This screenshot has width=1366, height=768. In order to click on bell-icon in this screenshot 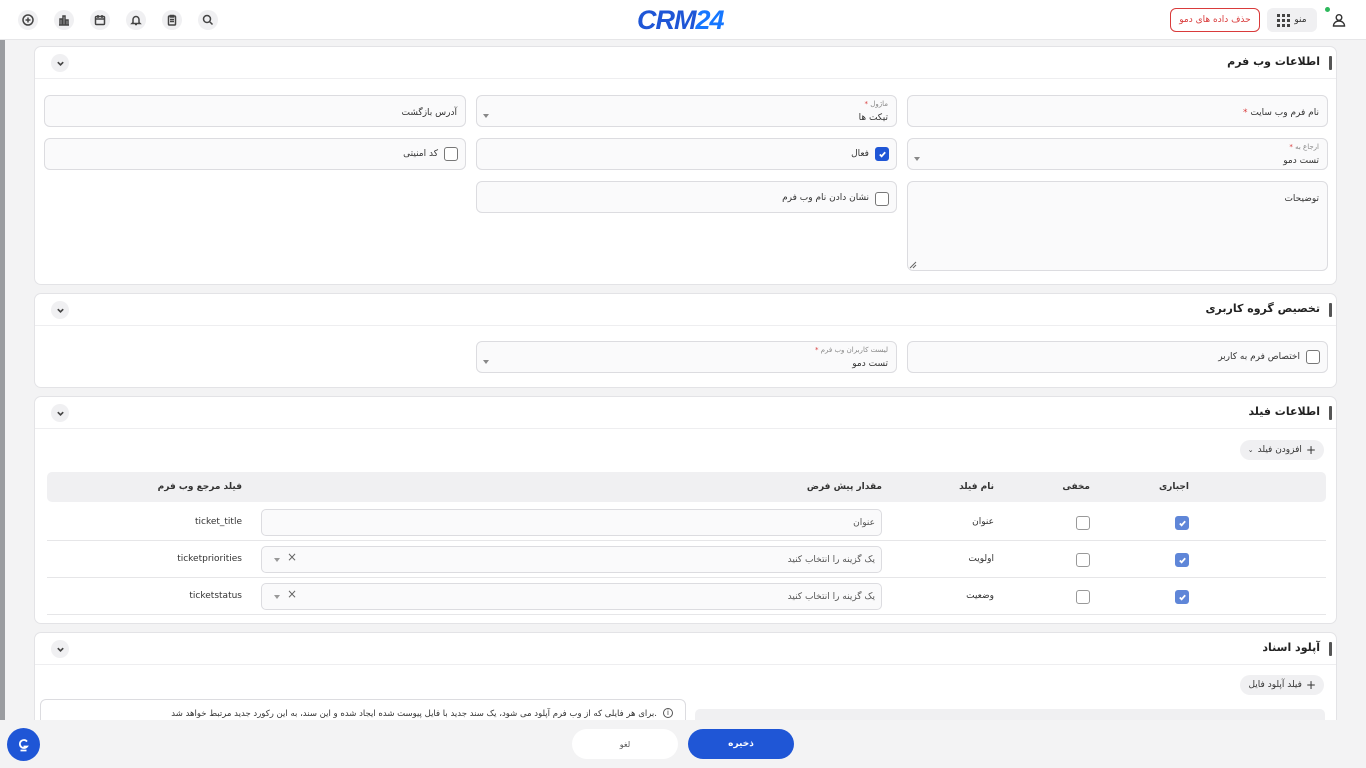, I will do `click(136, 20)`.